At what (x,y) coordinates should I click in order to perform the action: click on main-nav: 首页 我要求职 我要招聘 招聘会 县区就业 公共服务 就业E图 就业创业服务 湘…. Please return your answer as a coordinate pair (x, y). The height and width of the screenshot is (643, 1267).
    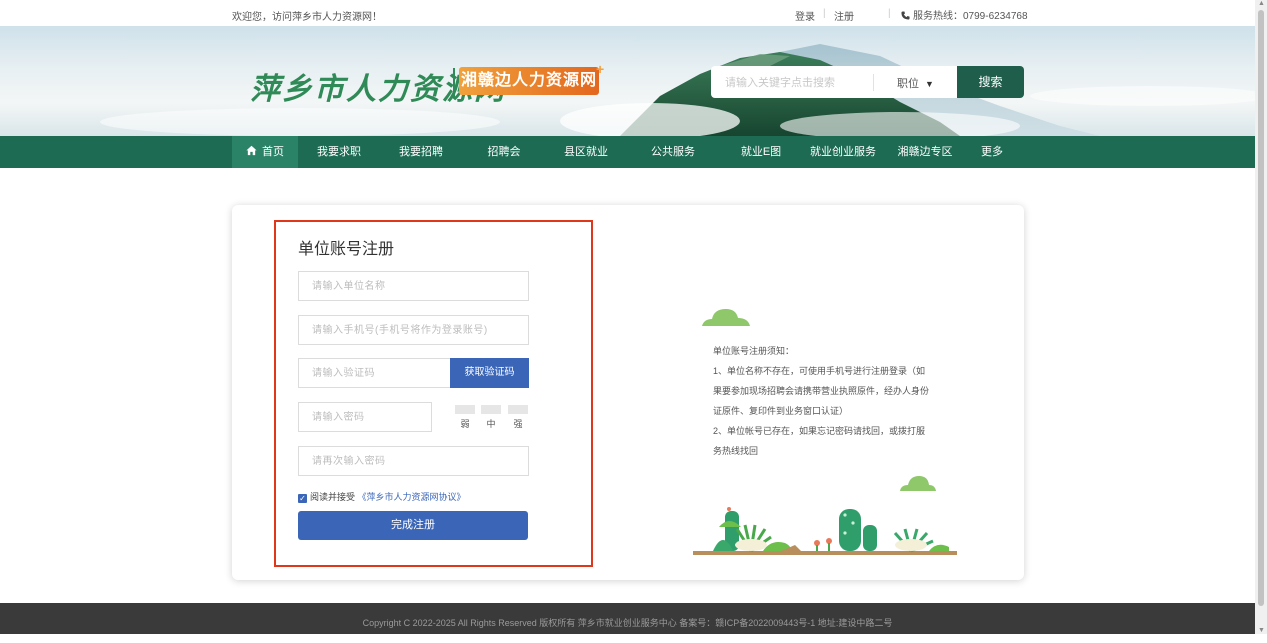
    Looking at the image, I should click on (627, 152).